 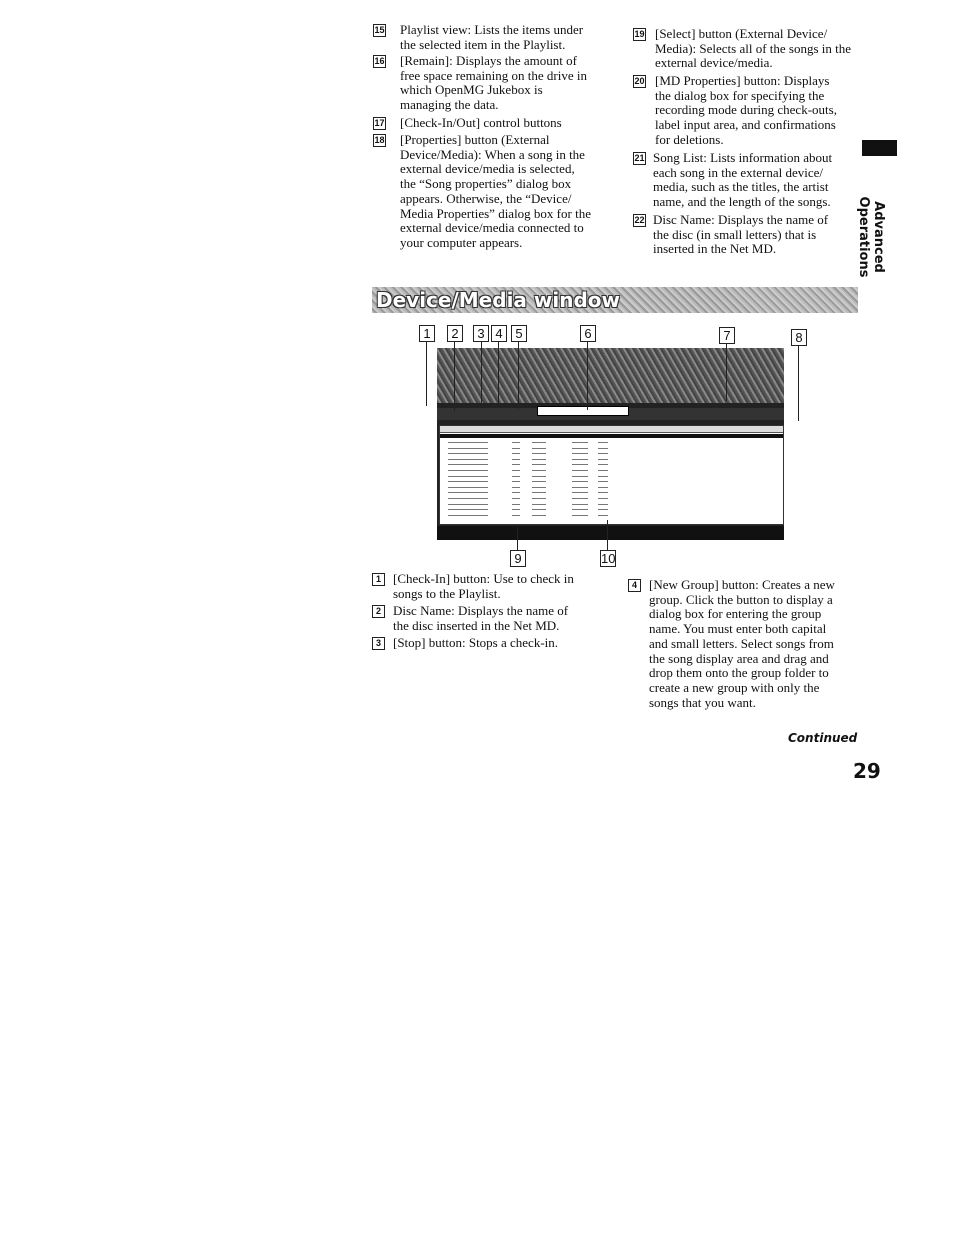 What do you see at coordinates (639, 158) in the screenshot?
I see `item-number: 21` at bounding box center [639, 158].